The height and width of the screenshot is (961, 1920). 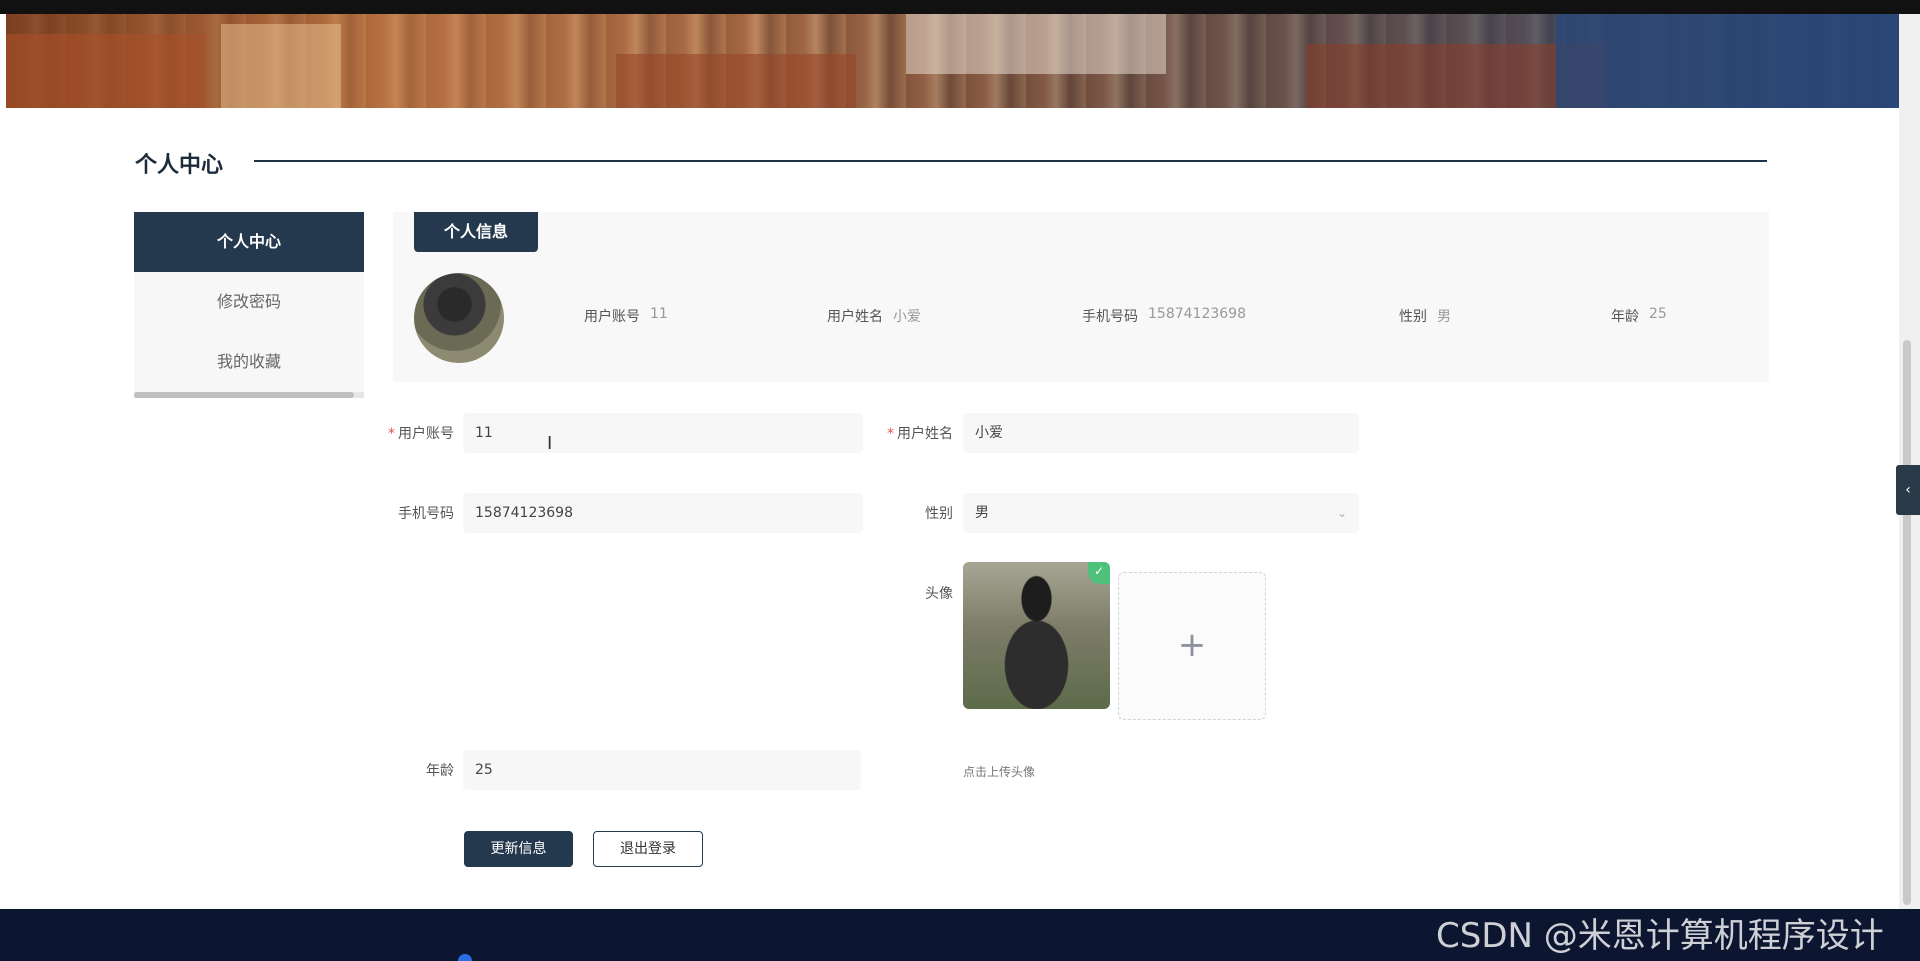 I want to click on tab-personal-info: 个人信息, so click(x=476, y=232).